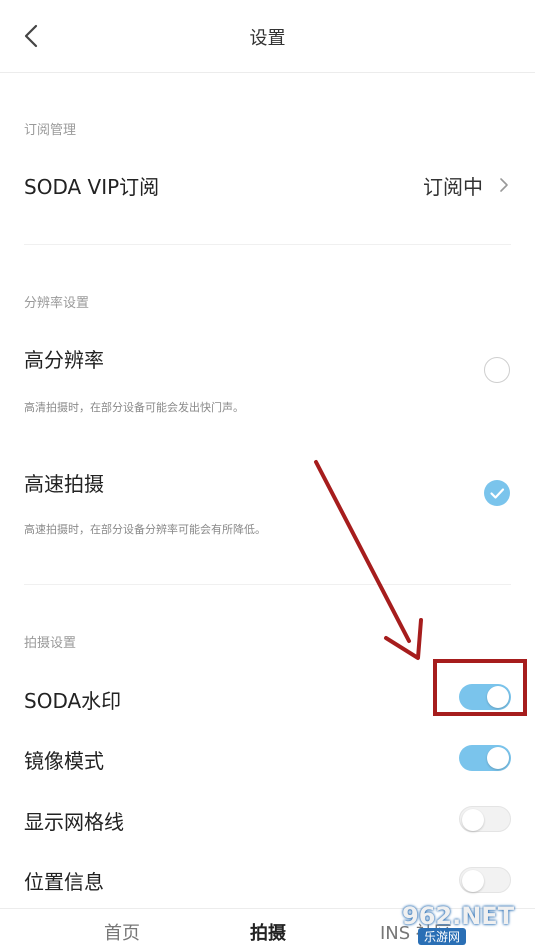  Describe the element at coordinates (480, 687) in the screenshot. I see `annotation-highlight-box` at that location.